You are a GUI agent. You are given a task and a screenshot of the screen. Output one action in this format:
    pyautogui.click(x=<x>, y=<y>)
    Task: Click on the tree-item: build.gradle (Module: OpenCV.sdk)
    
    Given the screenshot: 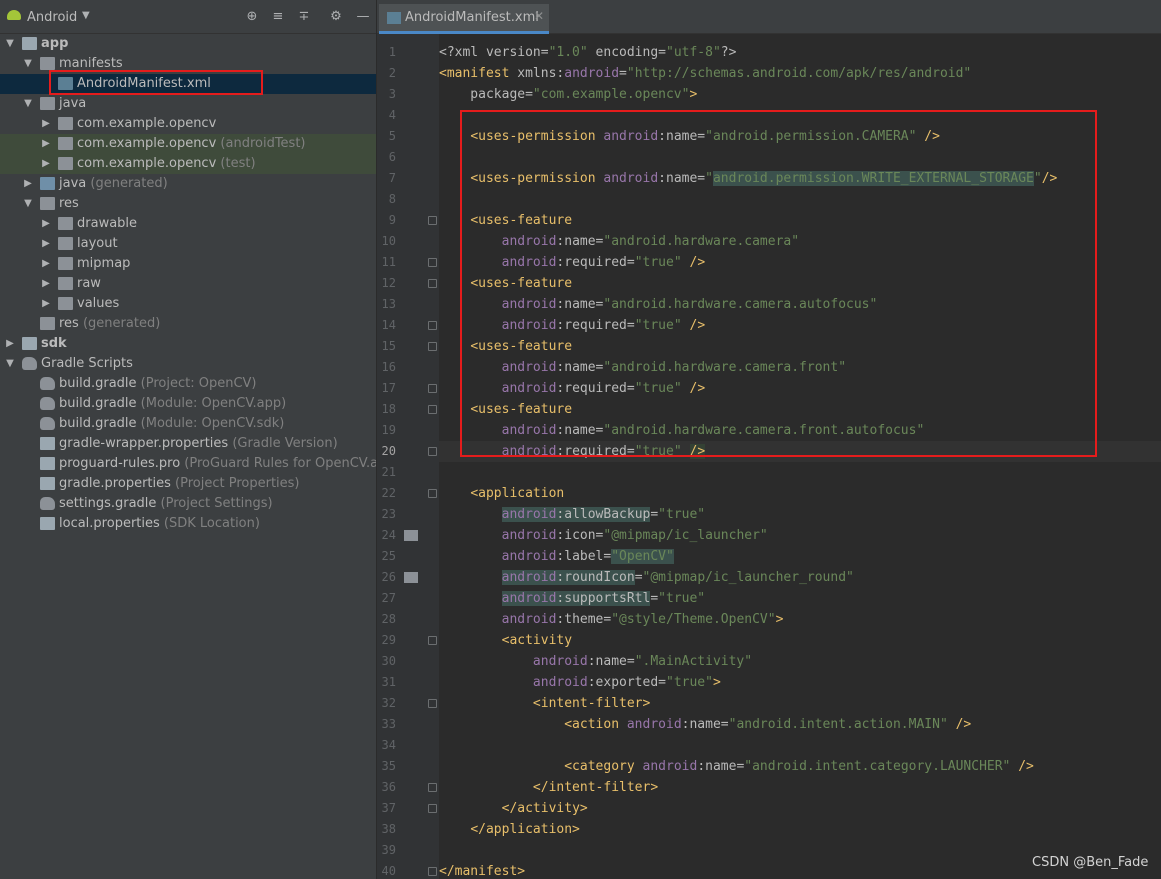 What is the action you would take?
    pyautogui.click(x=188, y=424)
    